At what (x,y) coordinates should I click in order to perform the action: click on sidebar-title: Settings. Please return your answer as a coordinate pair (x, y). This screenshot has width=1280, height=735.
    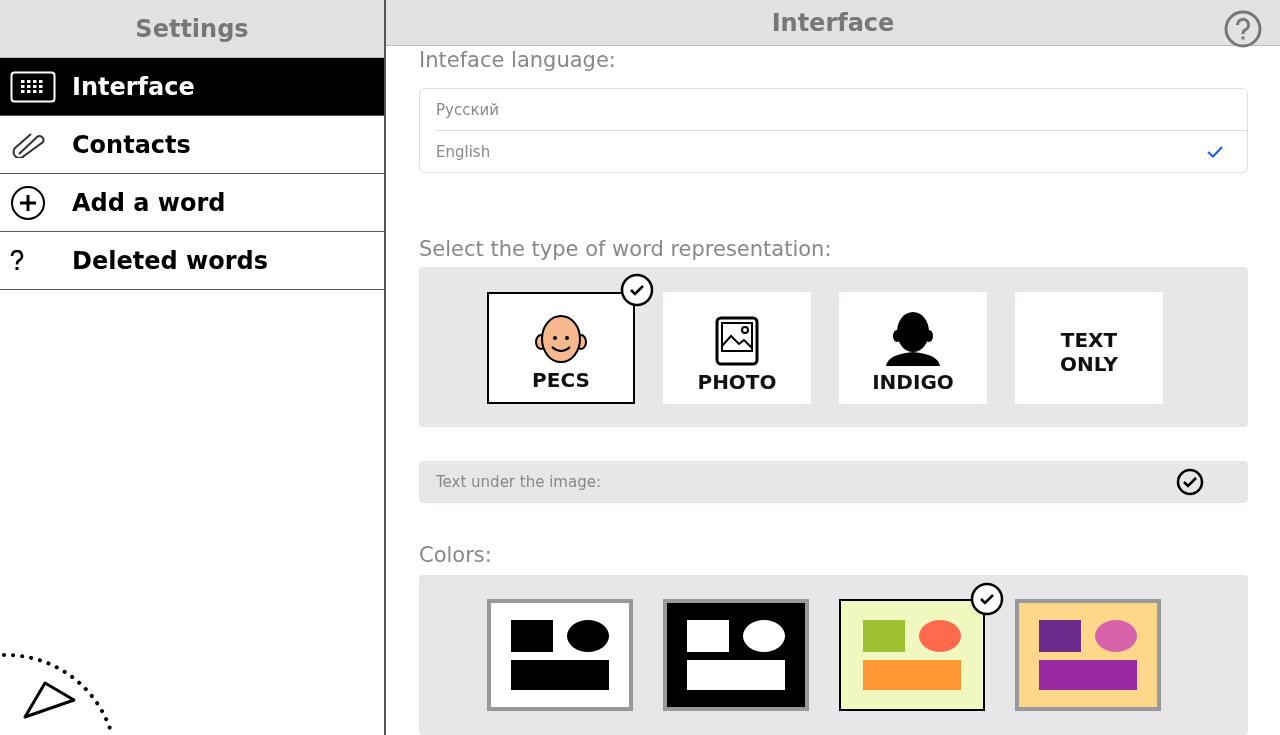
    Looking at the image, I should click on (192, 28).